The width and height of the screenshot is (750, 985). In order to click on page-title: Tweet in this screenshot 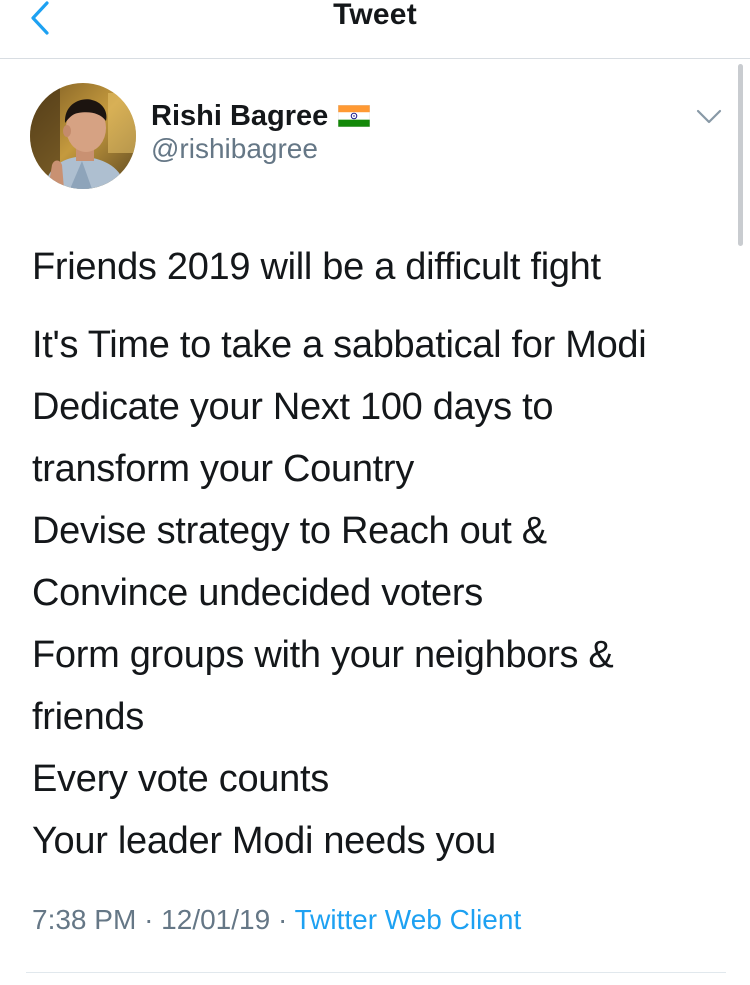, I will do `click(375, 15)`.